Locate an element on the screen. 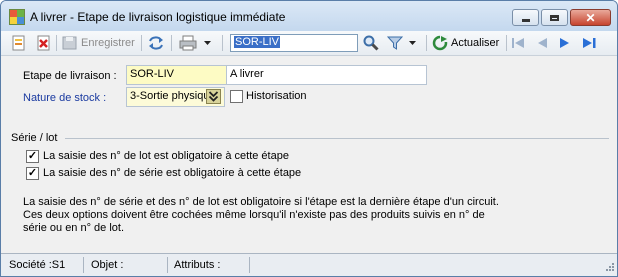 The height and width of the screenshot is (277, 618). filter-button is located at coordinates (395, 43).